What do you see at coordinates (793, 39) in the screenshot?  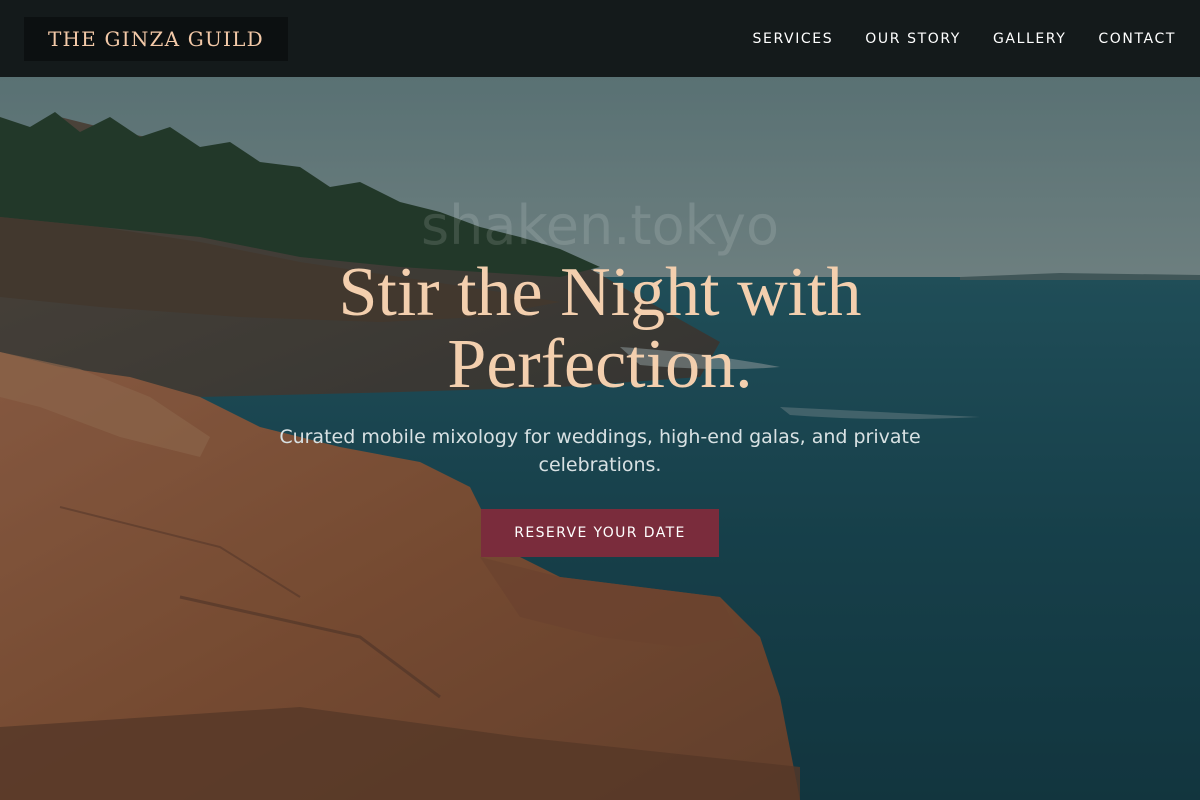 I see `nav-item-services: SERVICES` at bounding box center [793, 39].